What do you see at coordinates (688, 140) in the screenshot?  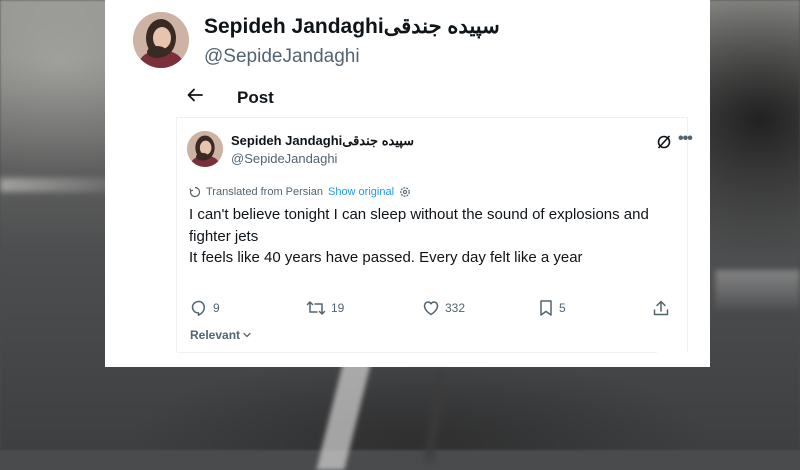 I see `more-icon: •••` at bounding box center [688, 140].